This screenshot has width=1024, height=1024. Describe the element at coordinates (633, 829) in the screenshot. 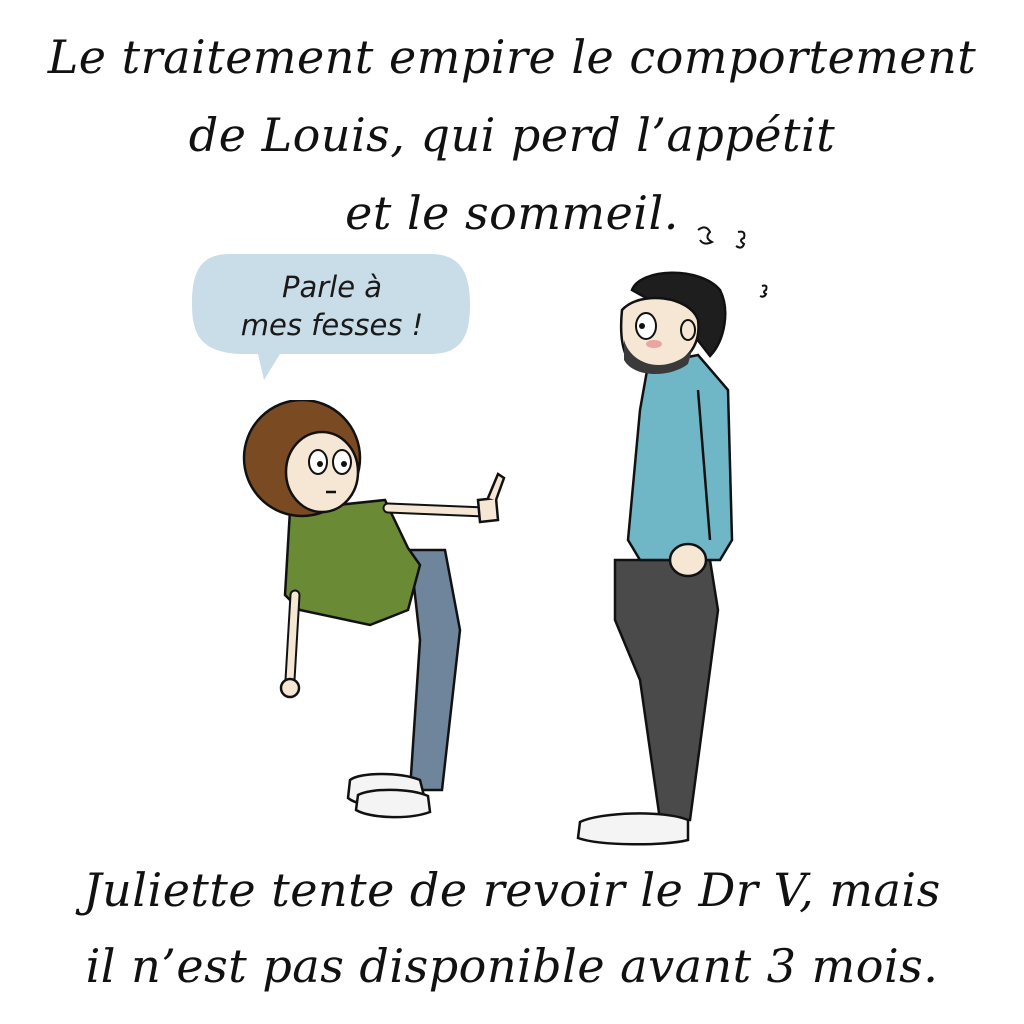

I see `man-shoe` at that location.